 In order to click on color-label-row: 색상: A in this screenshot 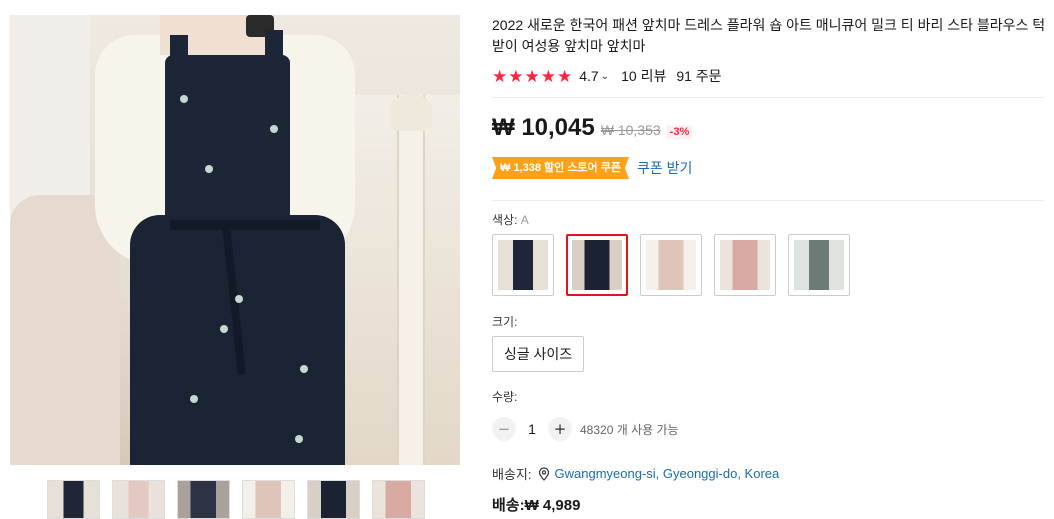, I will do `click(510, 219)`.